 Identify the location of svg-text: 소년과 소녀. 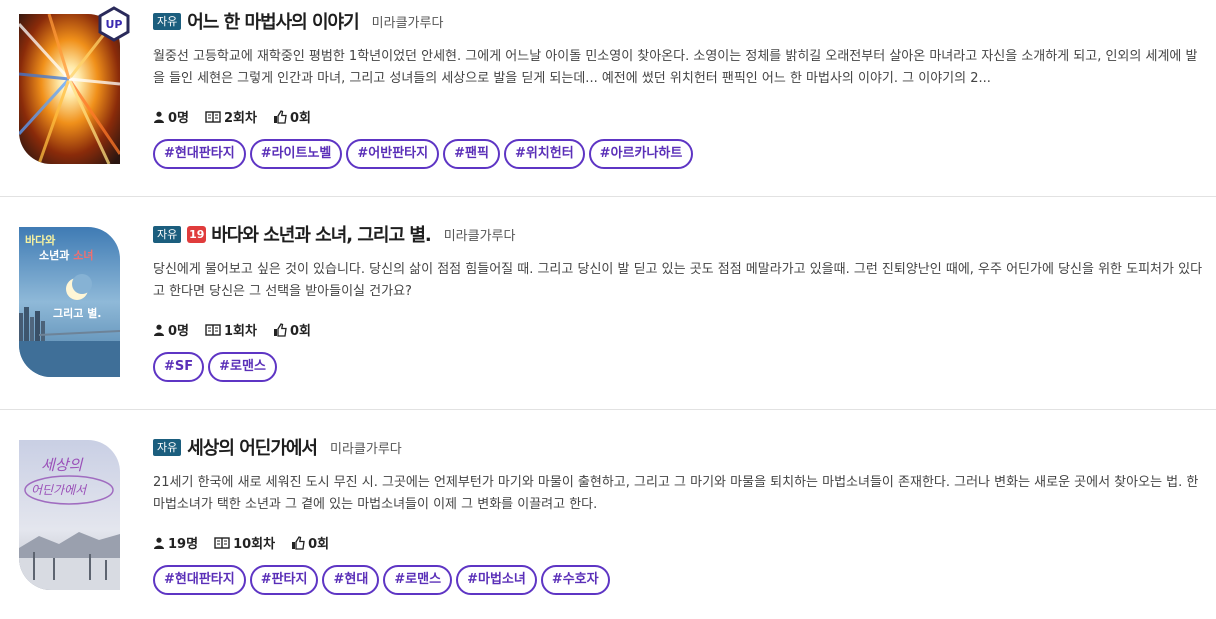
(66, 255).